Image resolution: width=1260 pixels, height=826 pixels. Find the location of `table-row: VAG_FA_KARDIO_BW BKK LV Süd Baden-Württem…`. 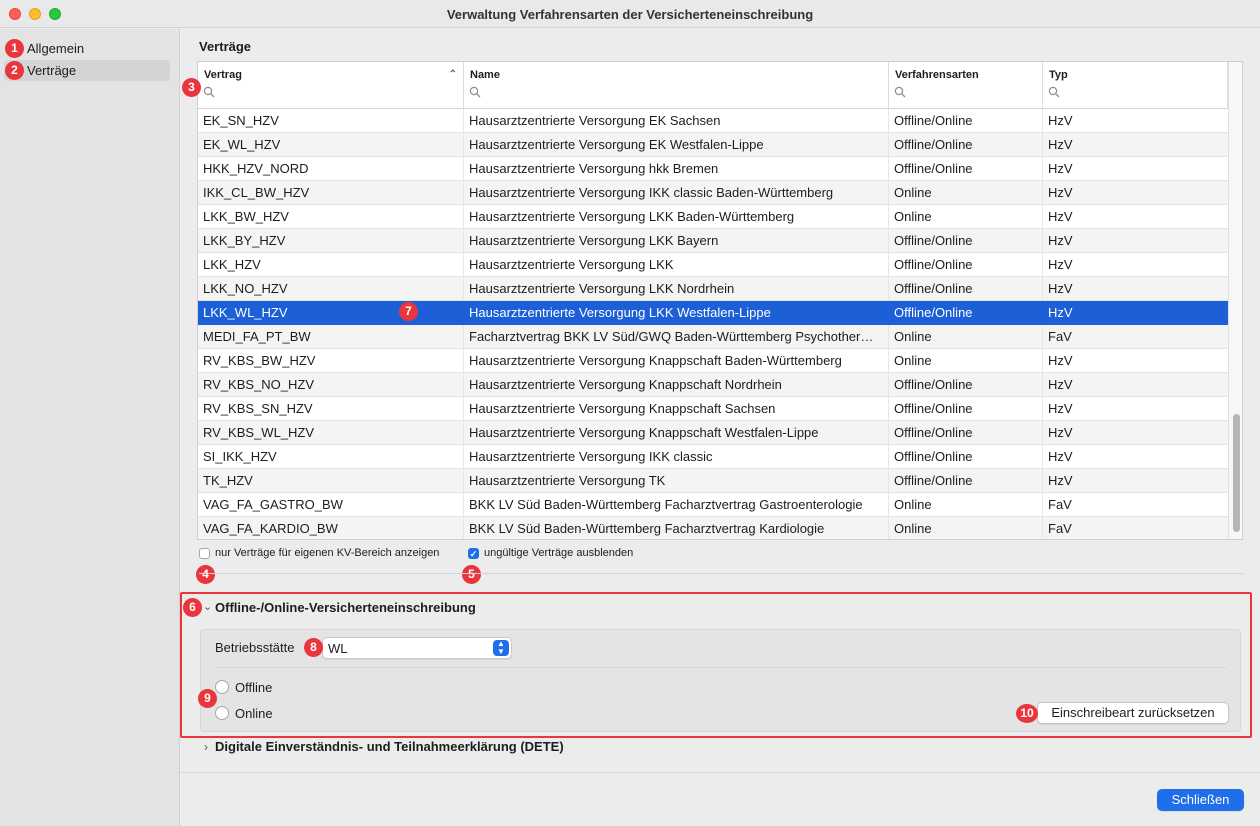

table-row: VAG_FA_KARDIO_BW BKK LV Süd Baden-Württem… is located at coordinates (713, 528).